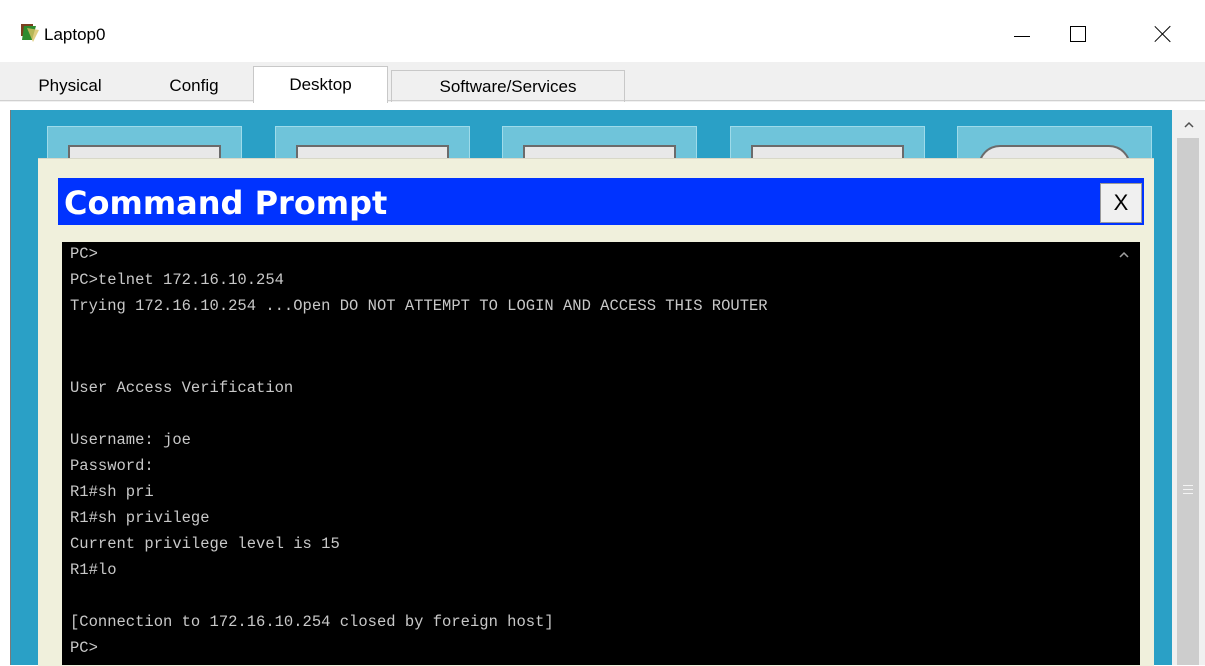 Image resolution: width=1205 pixels, height=666 pixels. Describe the element at coordinates (508, 86) in the screenshot. I see `tab-software-services: Software/Services` at that location.